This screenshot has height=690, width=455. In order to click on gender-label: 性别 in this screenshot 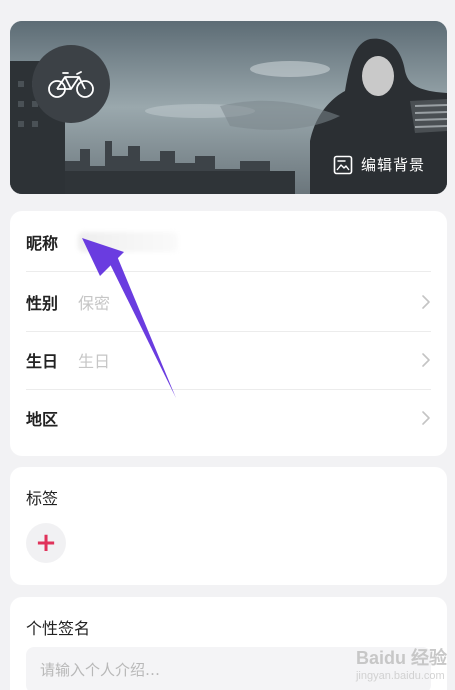, I will do `click(42, 303)`.